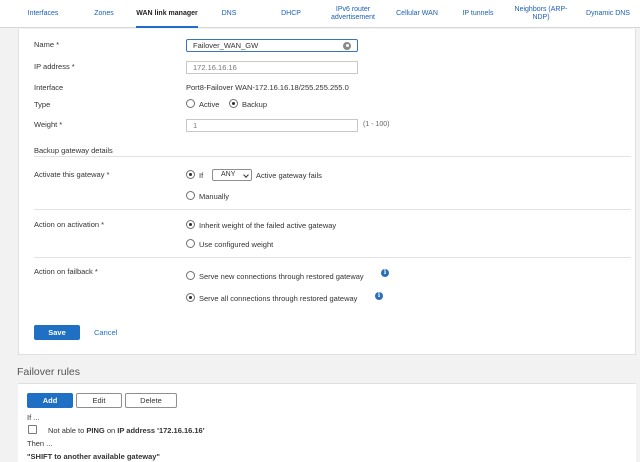  What do you see at coordinates (246, 175) in the screenshot?
I see `chevron-down-icon` at bounding box center [246, 175].